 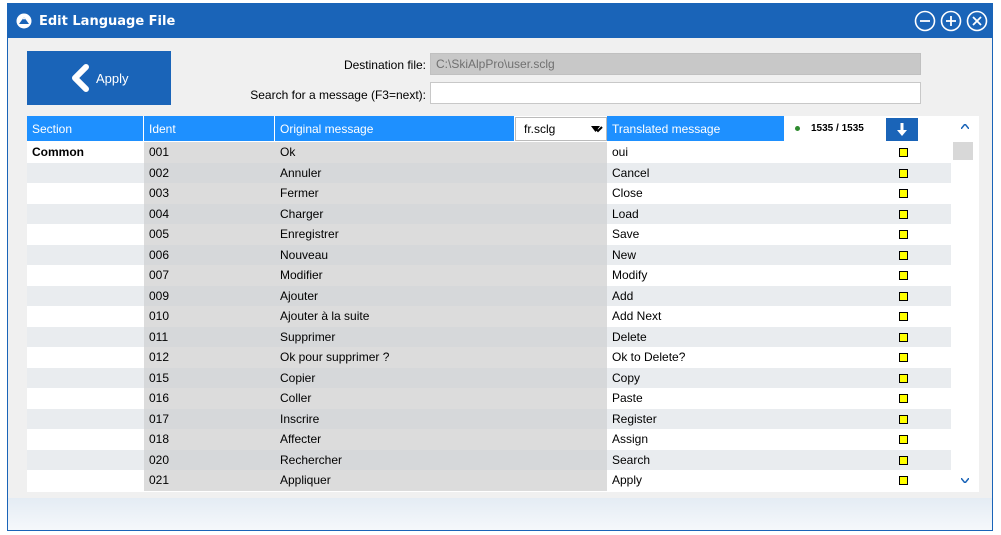 What do you see at coordinates (209, 295) in the screenshot?
I see `ident-cell: 009` at bounding box center [209, 295].